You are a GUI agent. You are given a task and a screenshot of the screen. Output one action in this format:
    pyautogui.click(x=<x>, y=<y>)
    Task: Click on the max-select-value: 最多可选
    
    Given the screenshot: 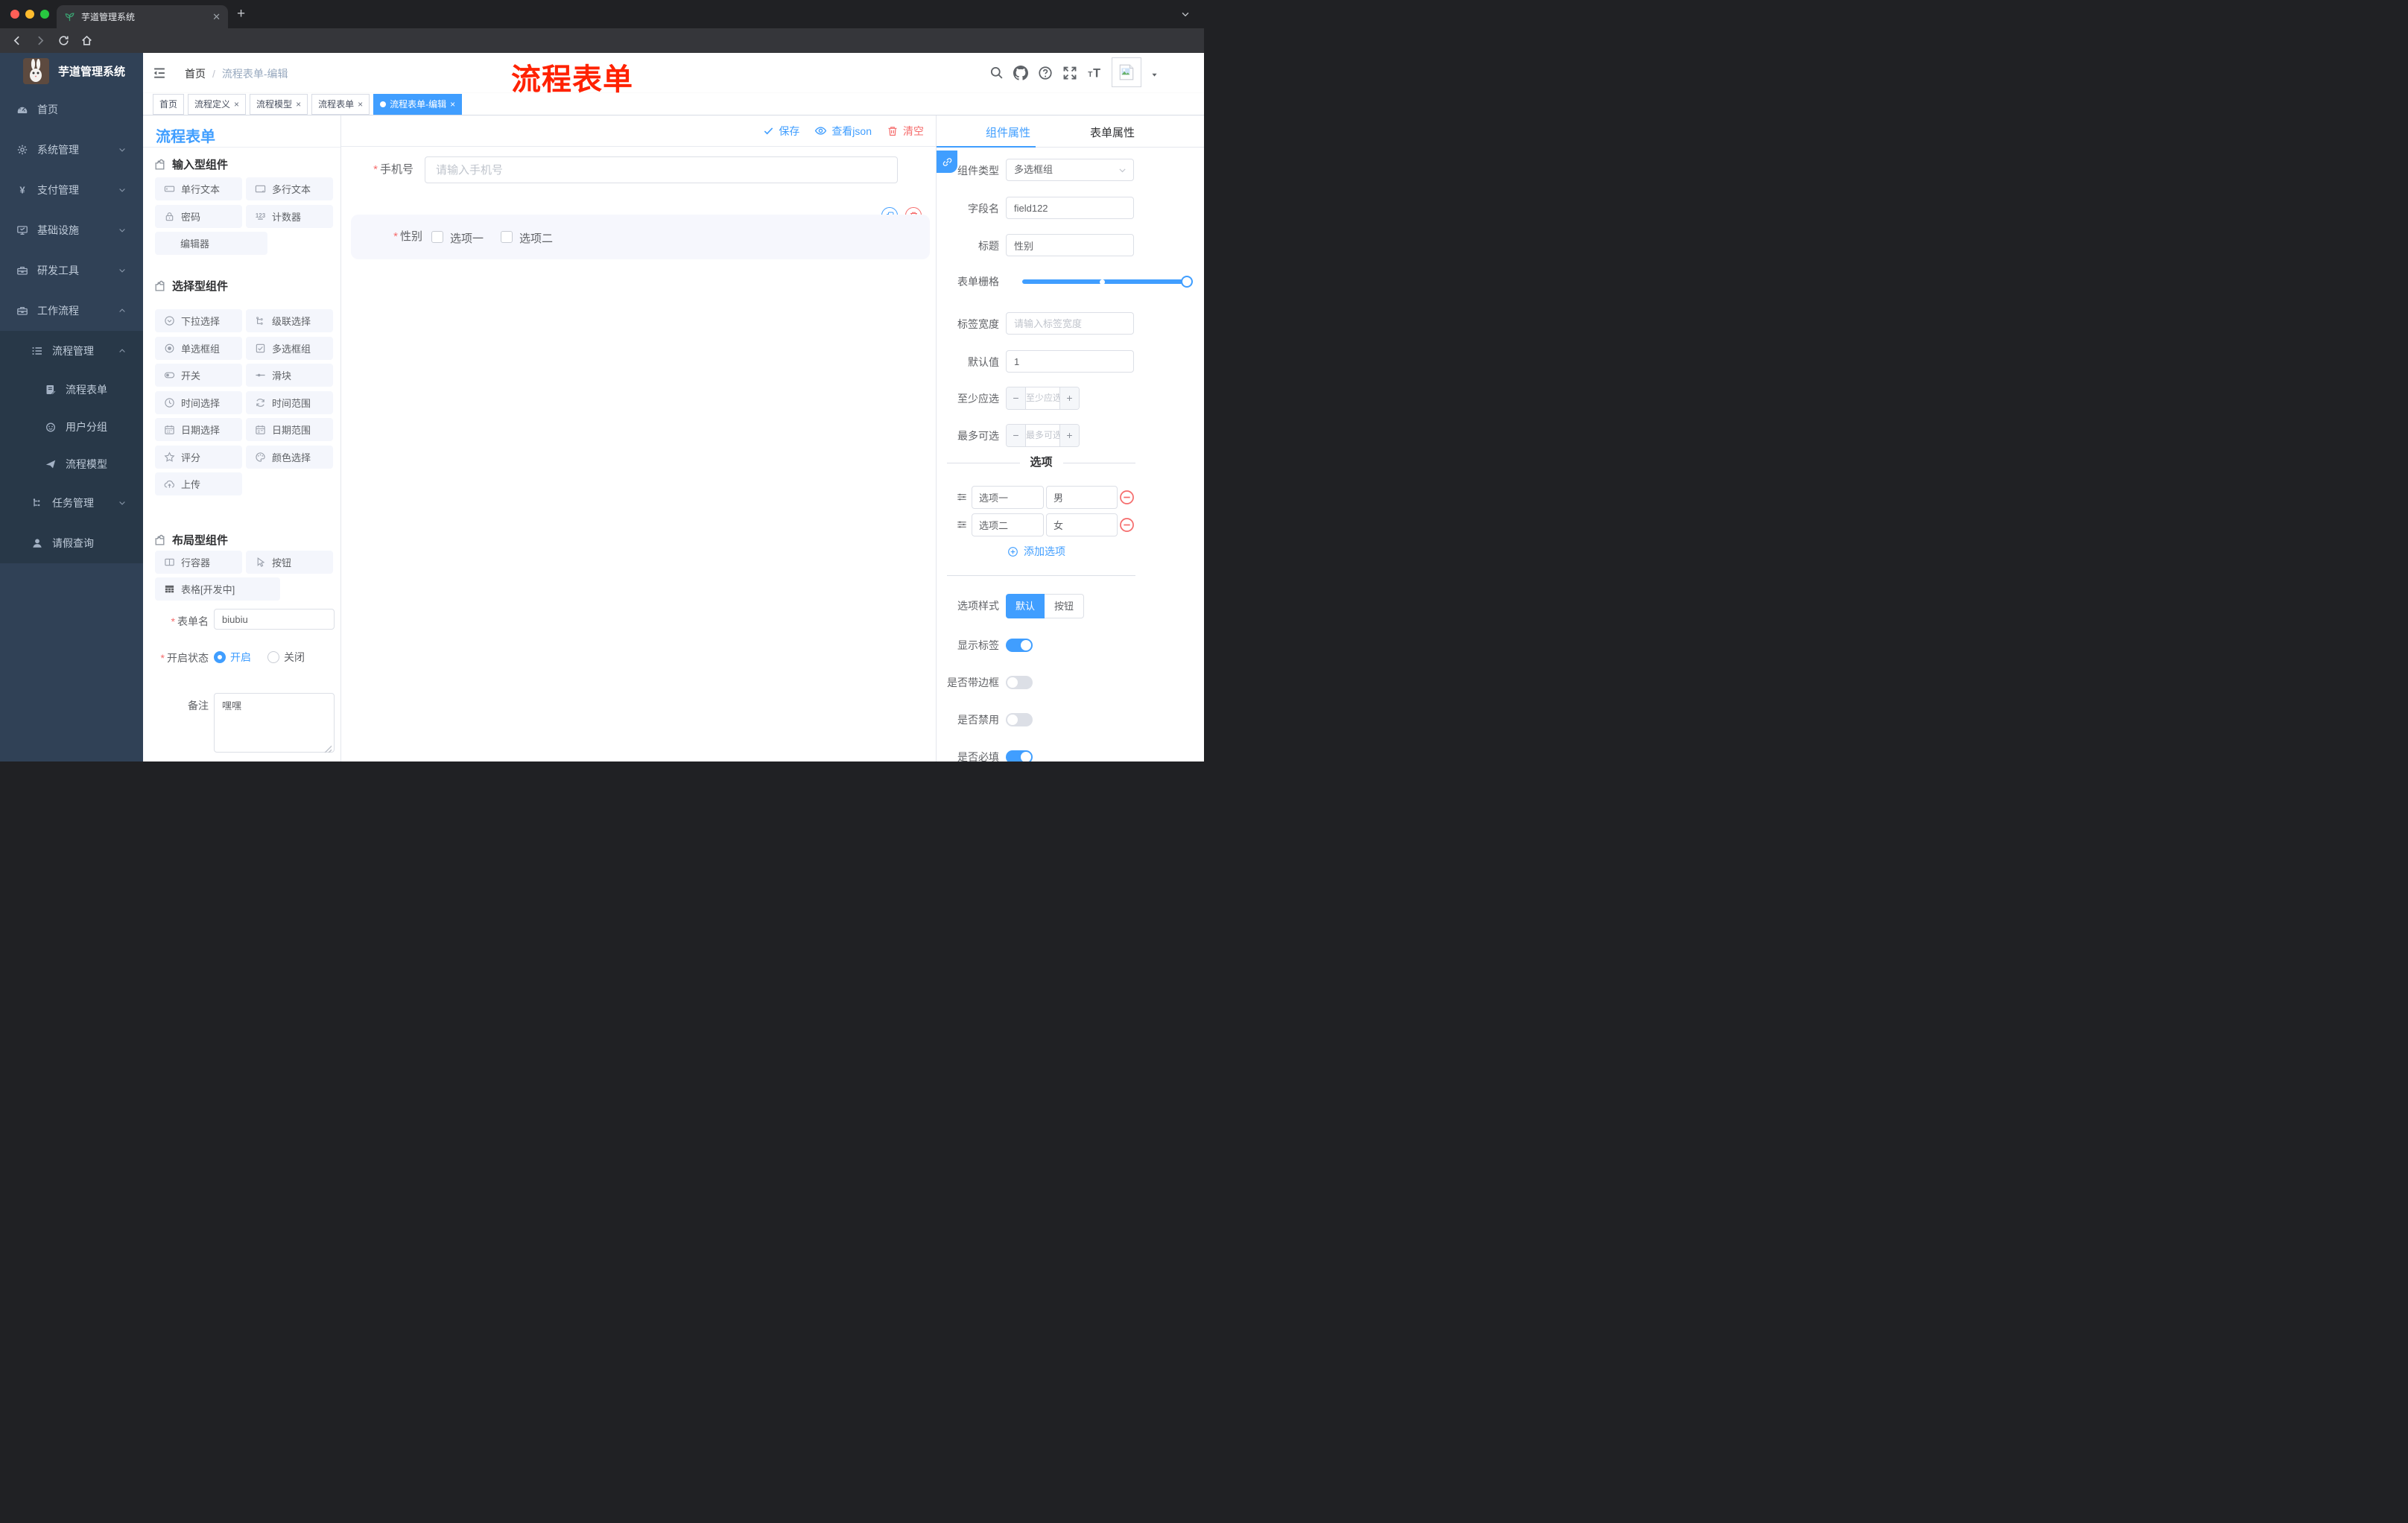 What is the action you would take?
    pyautogui.click(x=1042, y=435)
    